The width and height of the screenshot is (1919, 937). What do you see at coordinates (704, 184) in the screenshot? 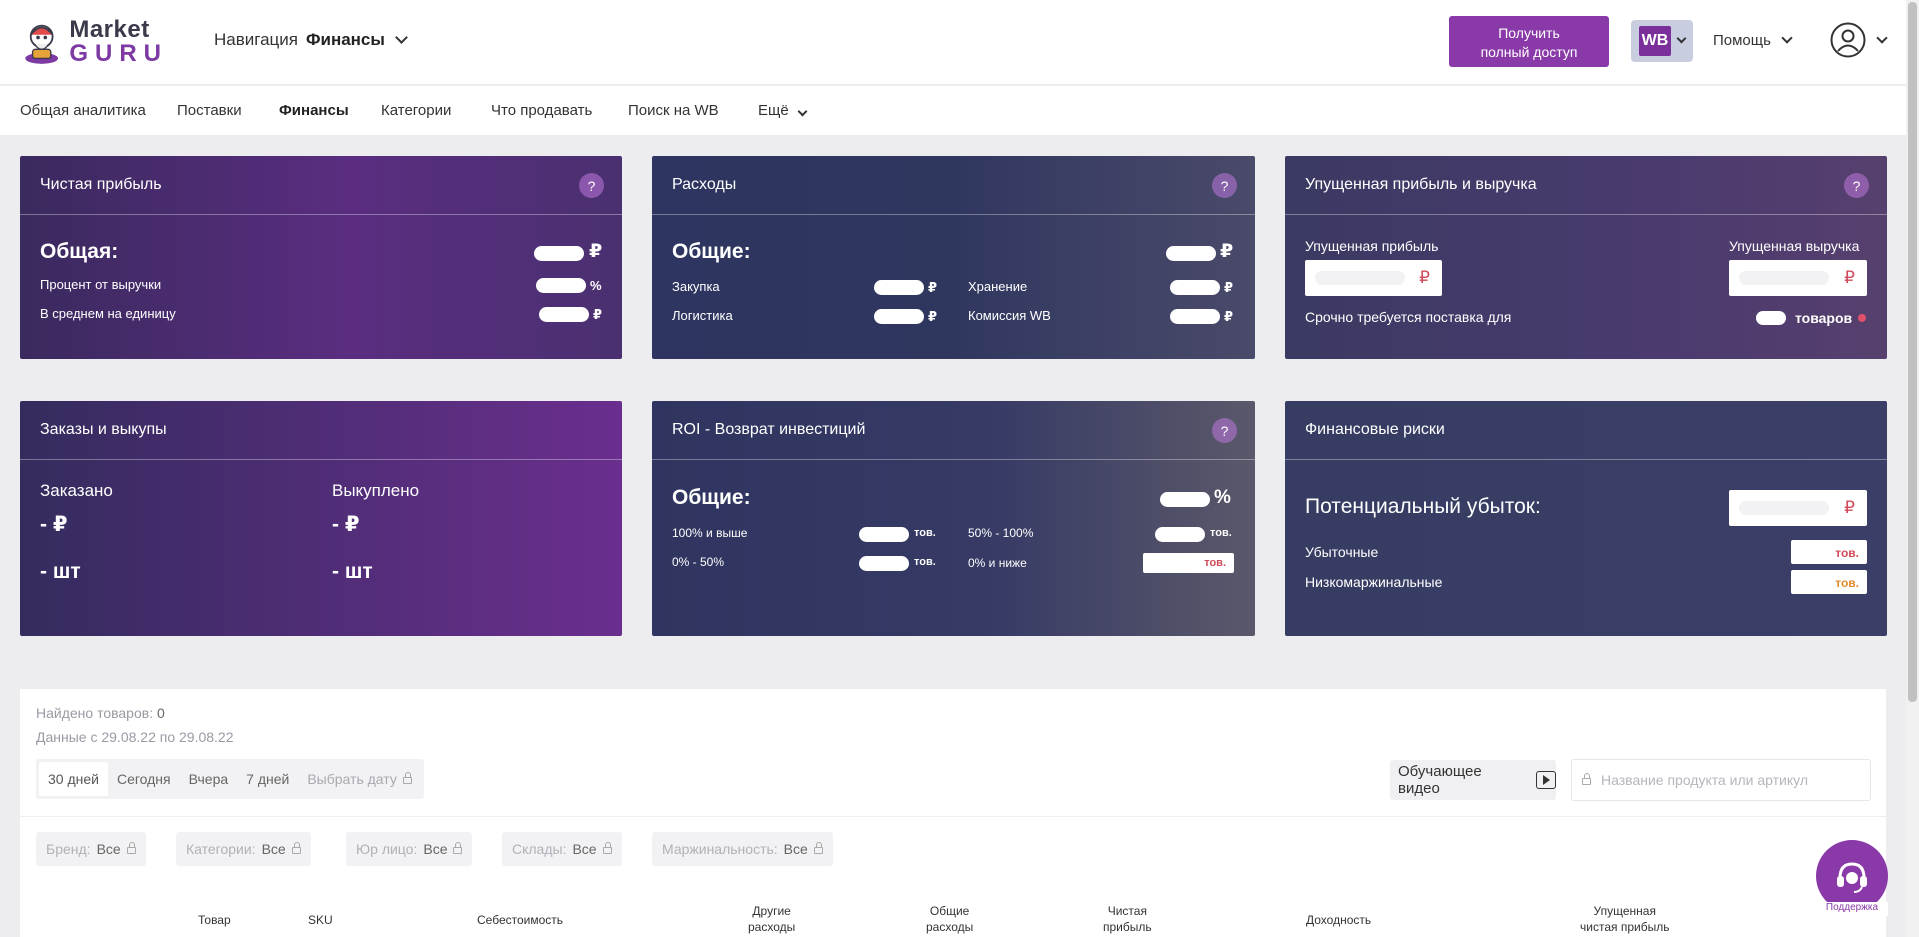
I see `card-title: Расходы` at bounding box center [704, 184].